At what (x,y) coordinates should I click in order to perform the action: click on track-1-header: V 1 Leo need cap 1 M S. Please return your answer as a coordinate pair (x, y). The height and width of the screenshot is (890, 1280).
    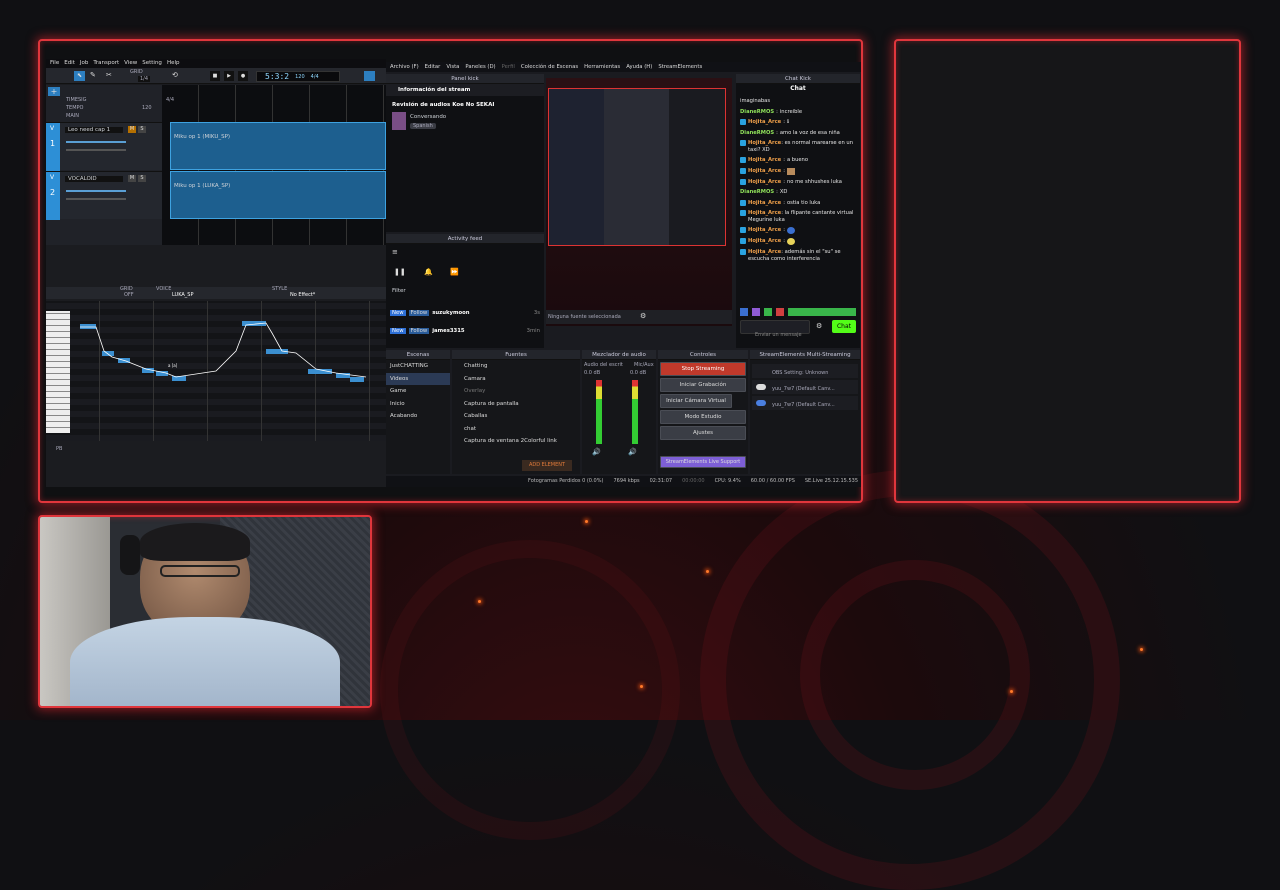
    Looking at the image, I should click on (104, 146).